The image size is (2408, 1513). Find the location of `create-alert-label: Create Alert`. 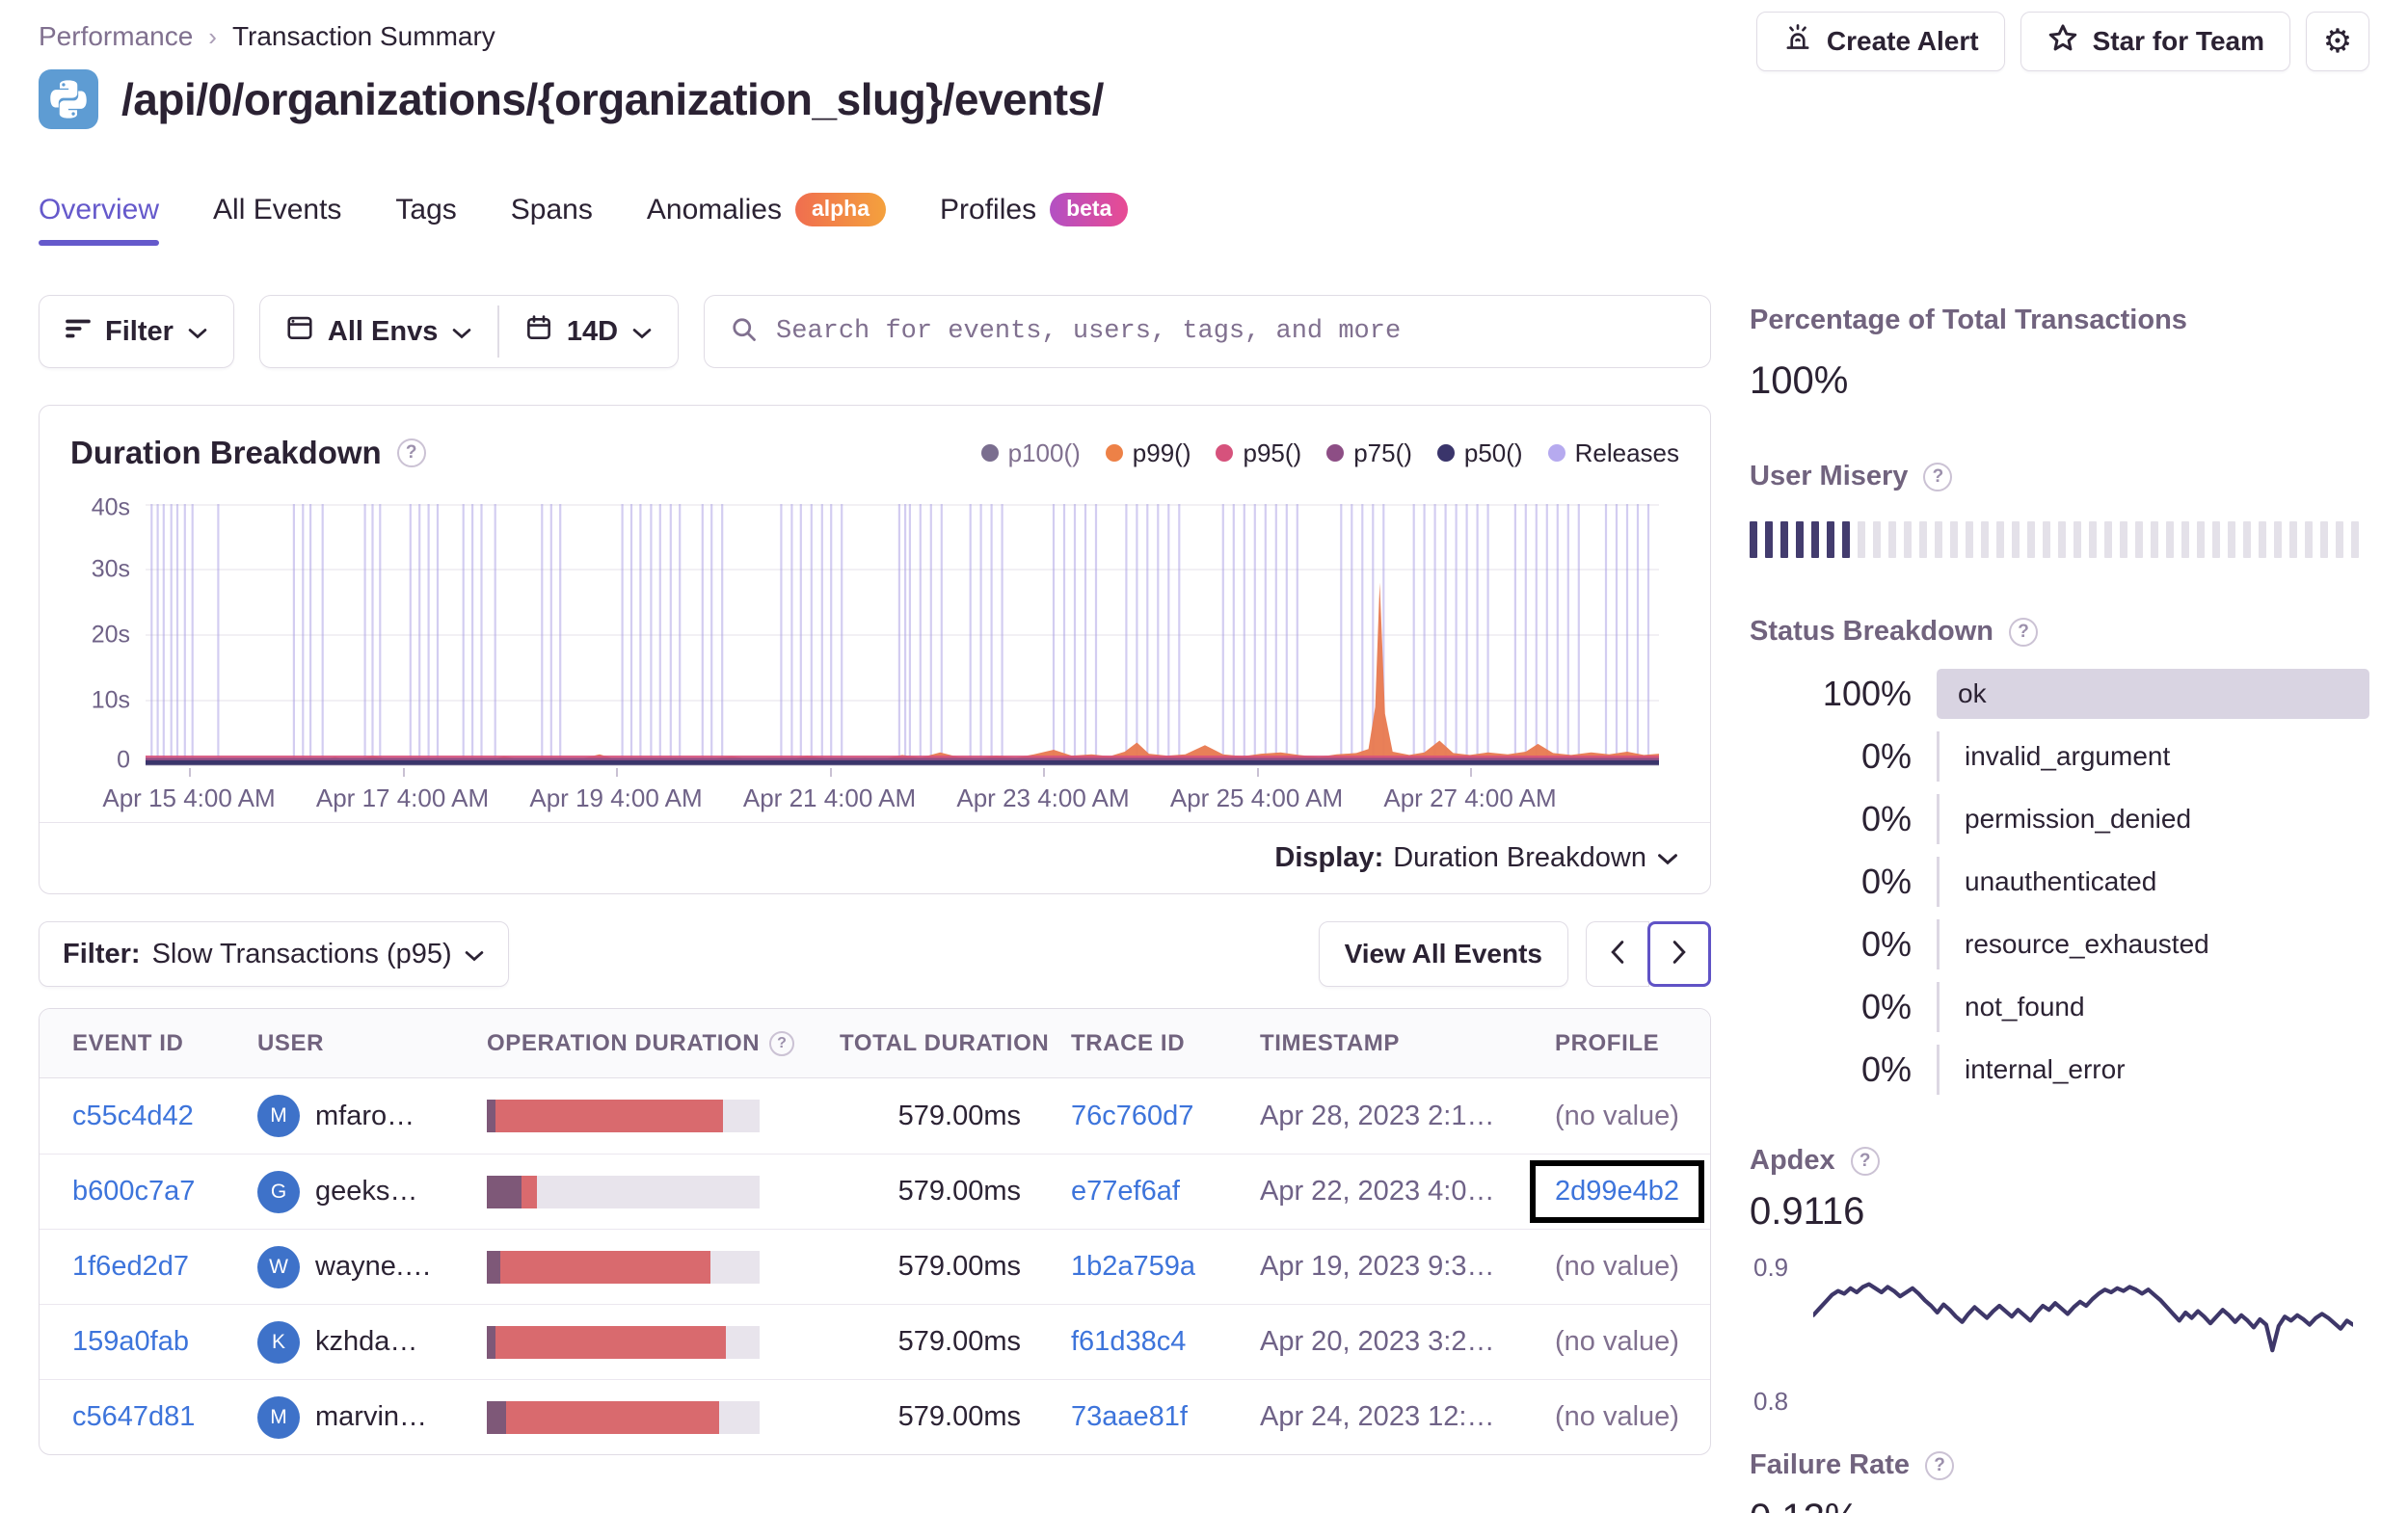

create-alert-label: Create Alert is located at coordinates (1902, 41).